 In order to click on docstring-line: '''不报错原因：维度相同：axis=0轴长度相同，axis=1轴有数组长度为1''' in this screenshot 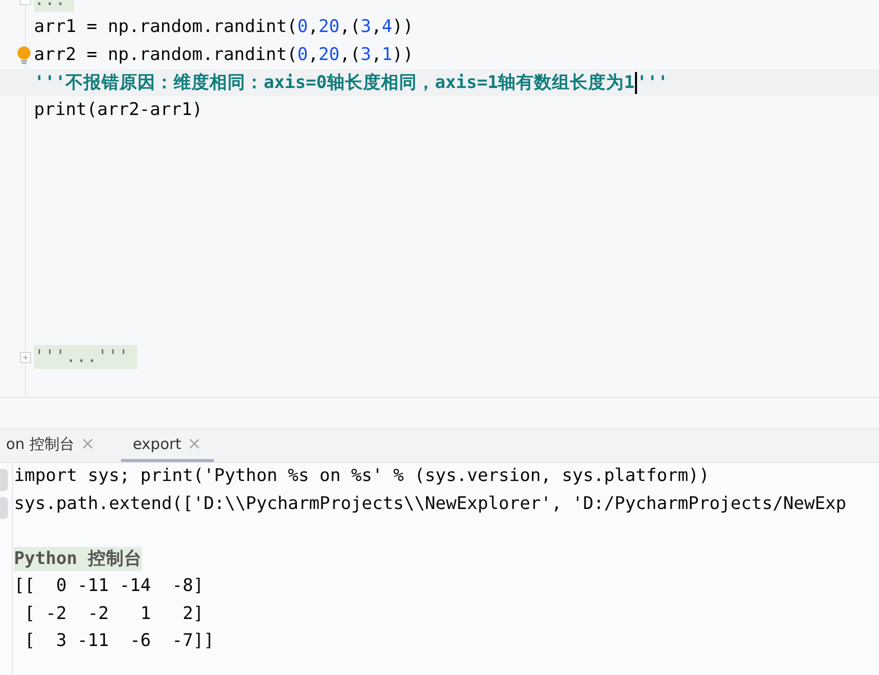, I will do `click(351, 82)`.